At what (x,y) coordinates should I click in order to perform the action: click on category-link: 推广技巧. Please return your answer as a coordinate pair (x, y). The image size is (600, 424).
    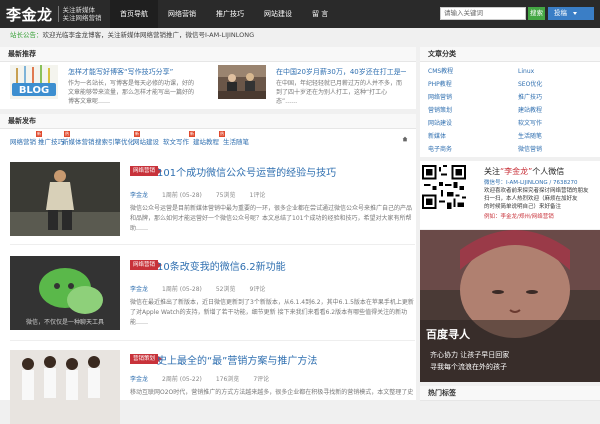
    Looking at the image, I should click on (553, 97).